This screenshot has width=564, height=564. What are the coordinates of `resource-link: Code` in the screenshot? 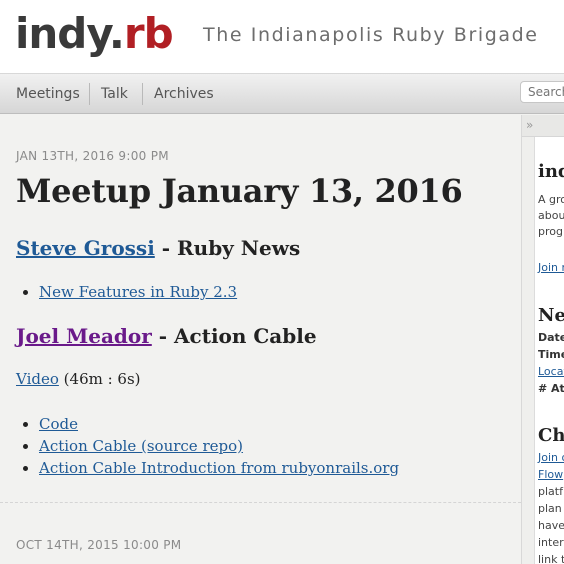 It's located at (58, 424).